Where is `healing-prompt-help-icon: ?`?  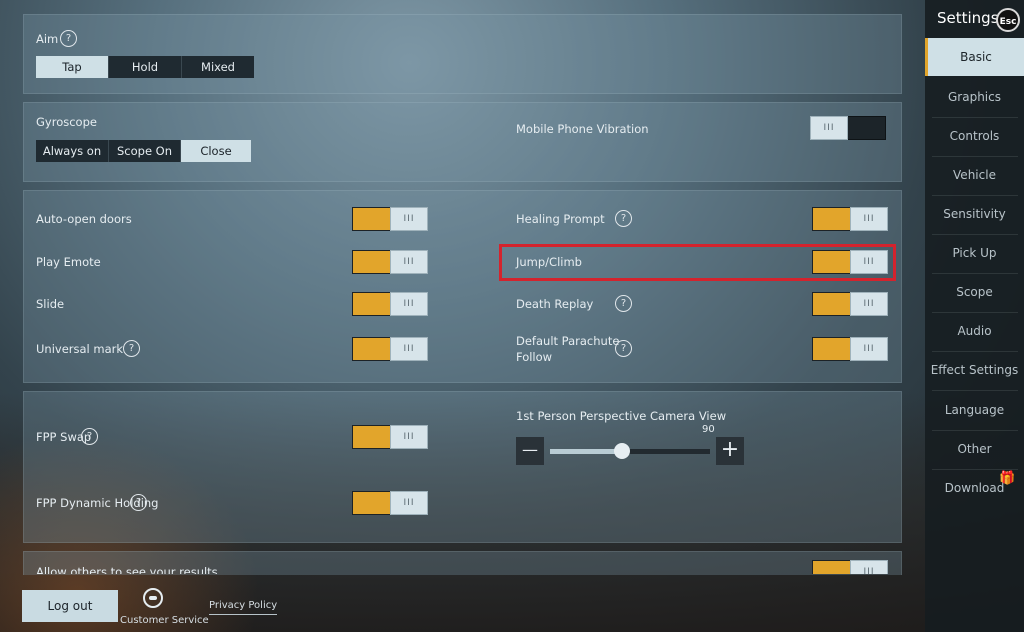 healing-prompt-help-icon: ? is located at coordinates (623, 218).